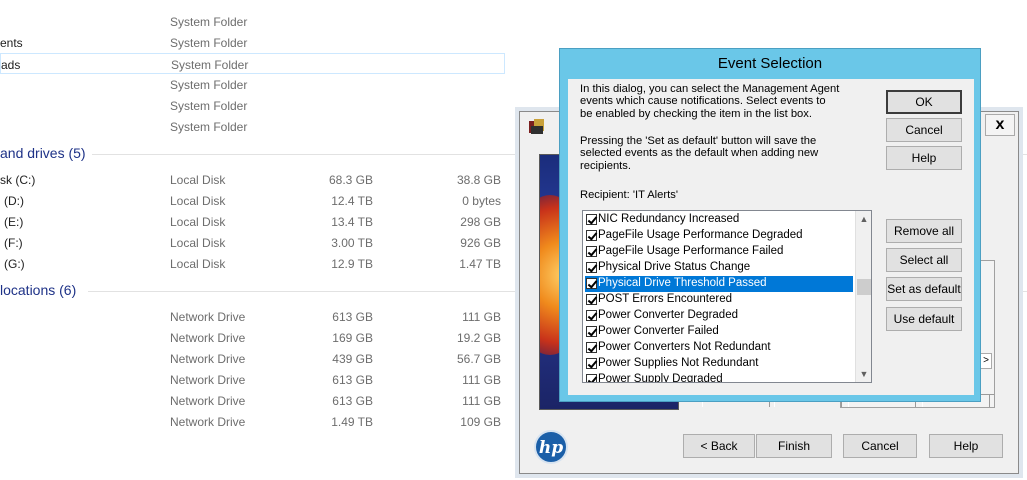 Image resolution: width=1027 pixels, height=480 pixels. I want to click on list-item: sk (C:) Local Disk 68.3 GB 38.8 GB, so click(252, 179).